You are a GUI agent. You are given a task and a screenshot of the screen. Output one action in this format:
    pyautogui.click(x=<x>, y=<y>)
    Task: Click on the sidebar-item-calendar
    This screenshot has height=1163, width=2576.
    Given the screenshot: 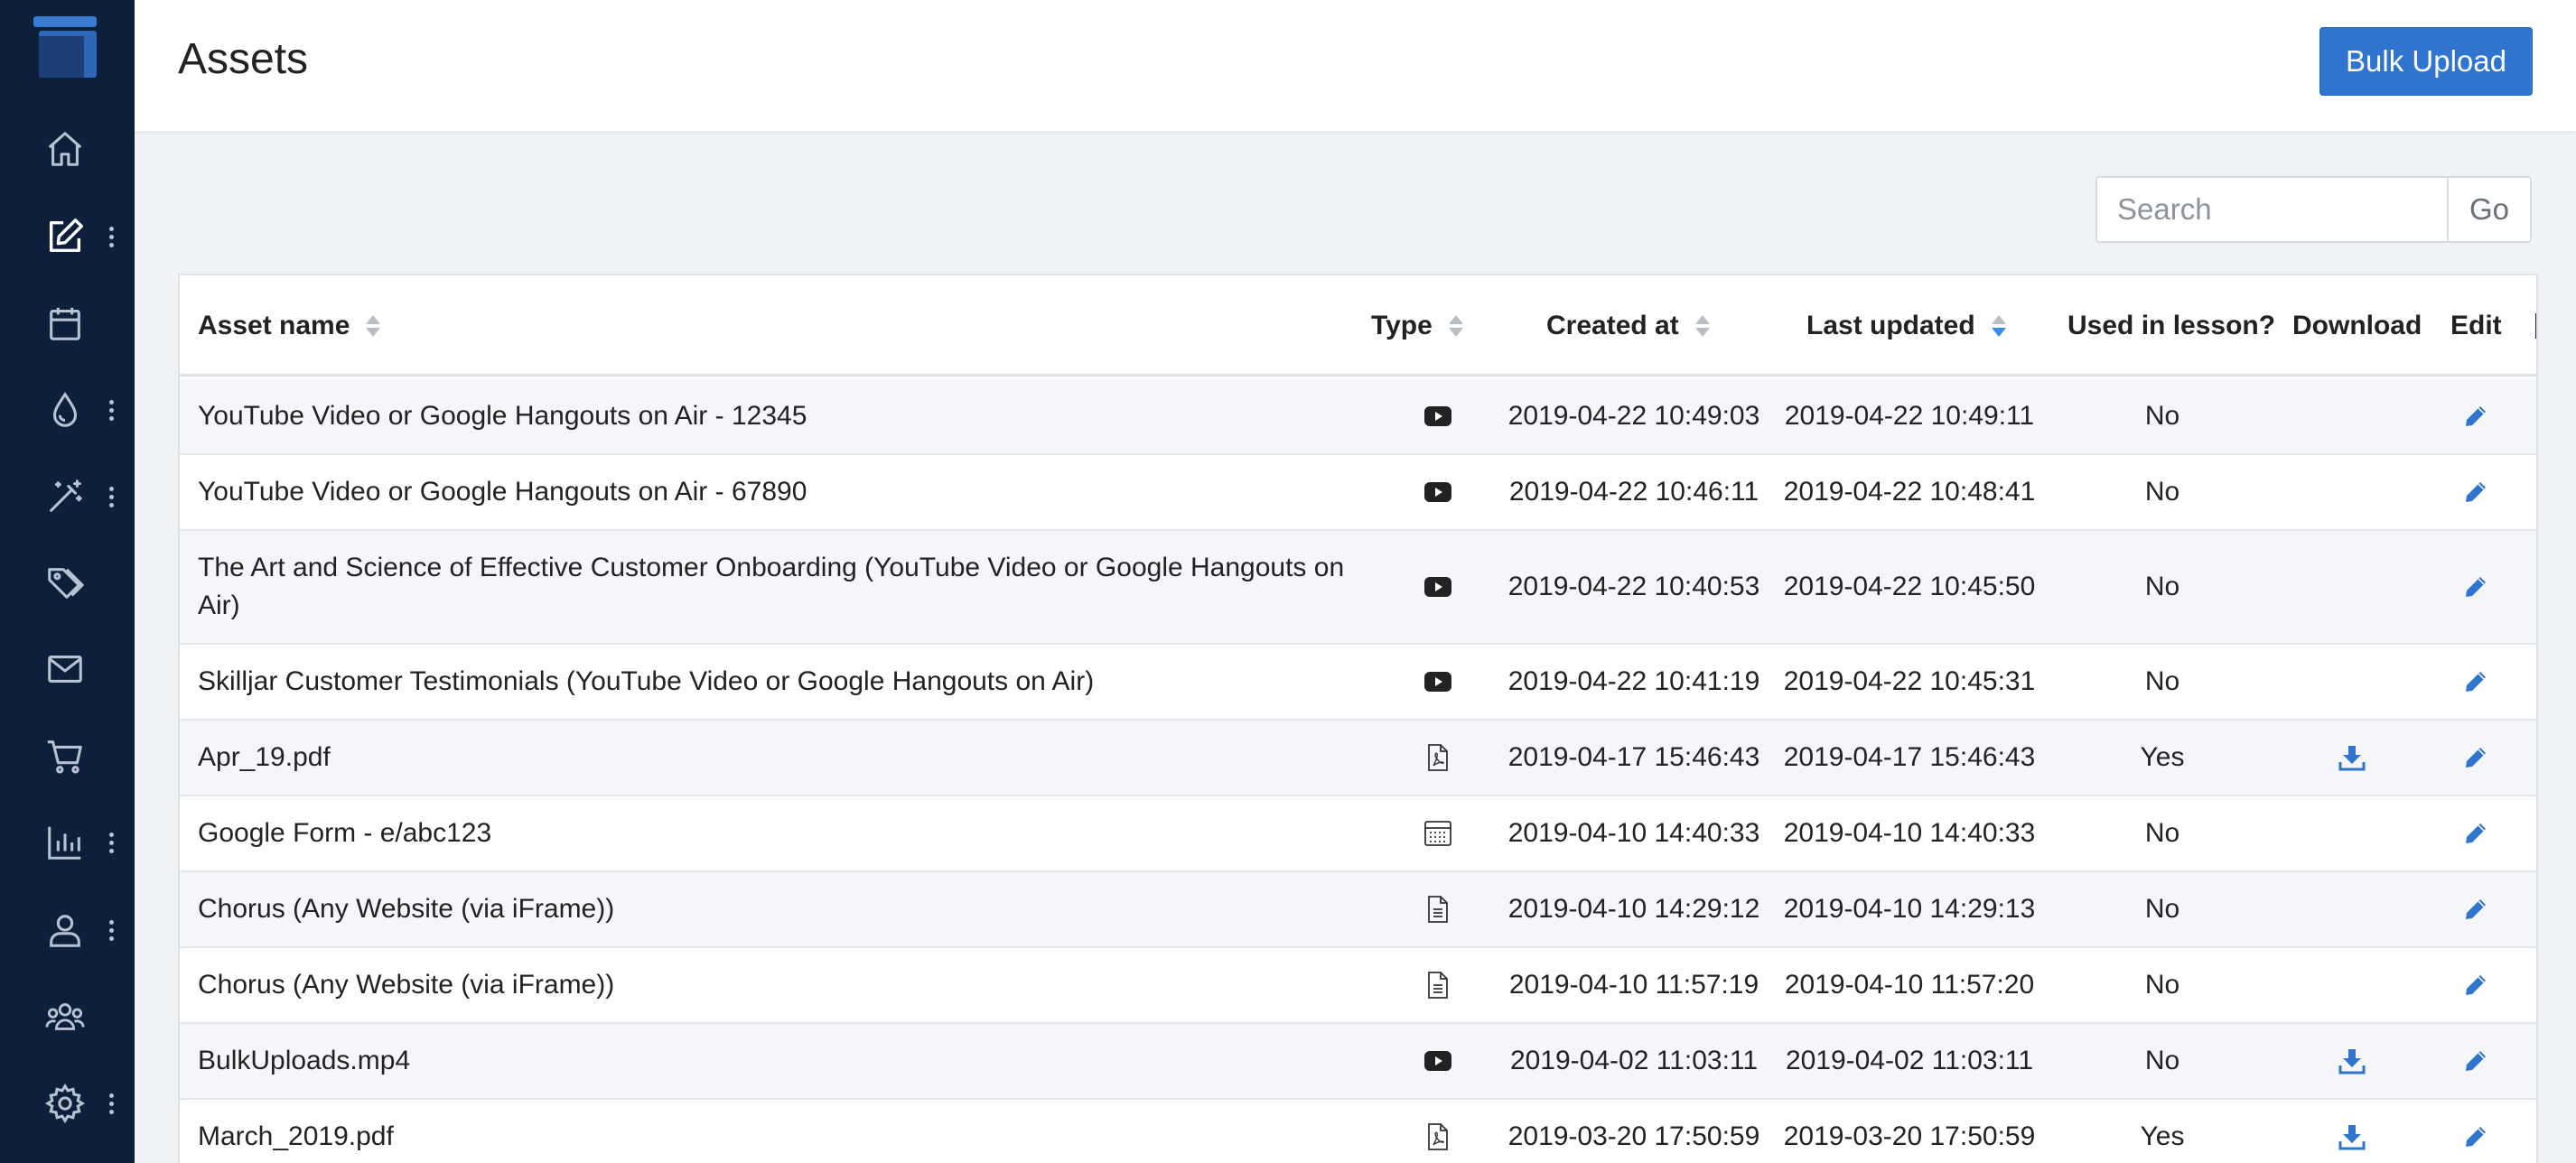 What is the action you would take?
    pyautogui.click(x=67, y=323)
    